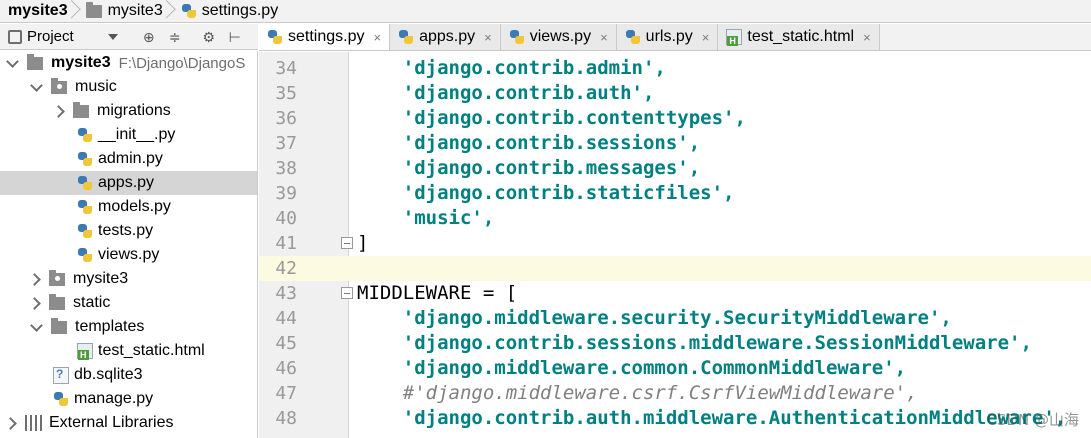 Image resolution: width=1091 pixels, height=438 pixels. Describe the element at coordinates (286, 343) in the screenshot. I see `line-number: 45` at that location.